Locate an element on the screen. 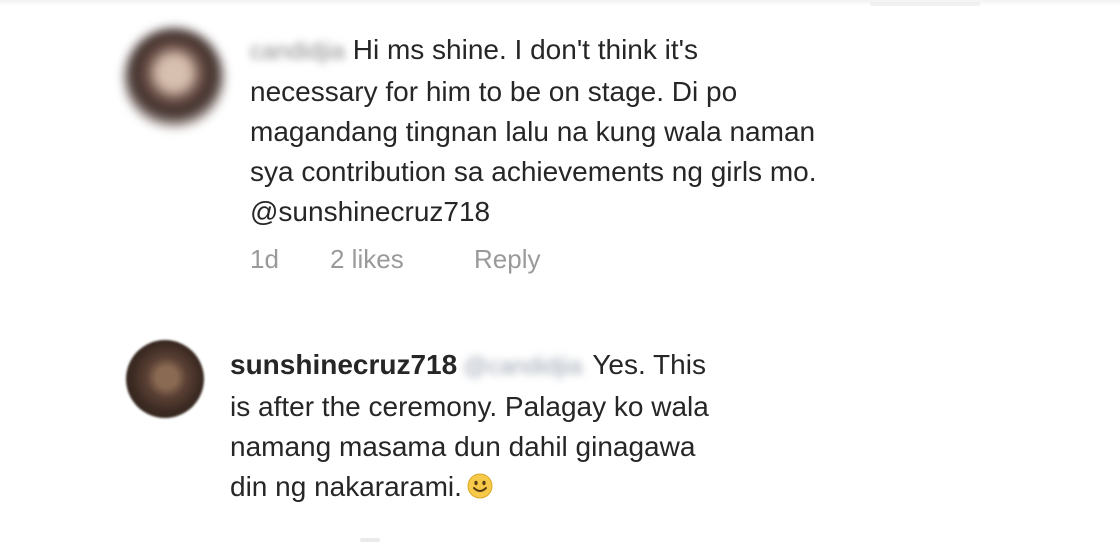 The image size is (1120, 556). reply-button: Reply is located at coordinates (507, 259).